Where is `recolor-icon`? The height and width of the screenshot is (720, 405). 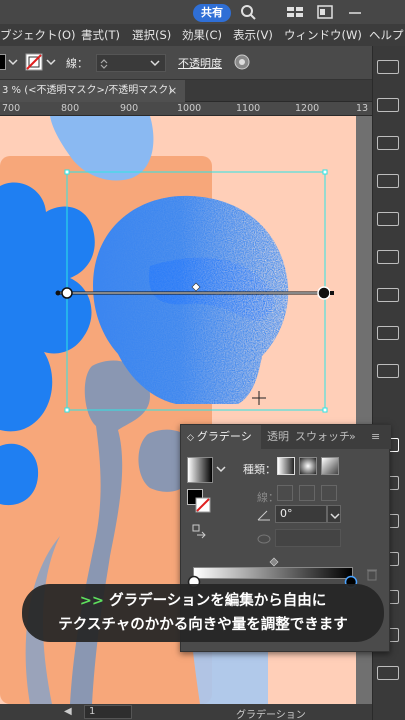
recolor-icon is located at coordinates (242, 62).